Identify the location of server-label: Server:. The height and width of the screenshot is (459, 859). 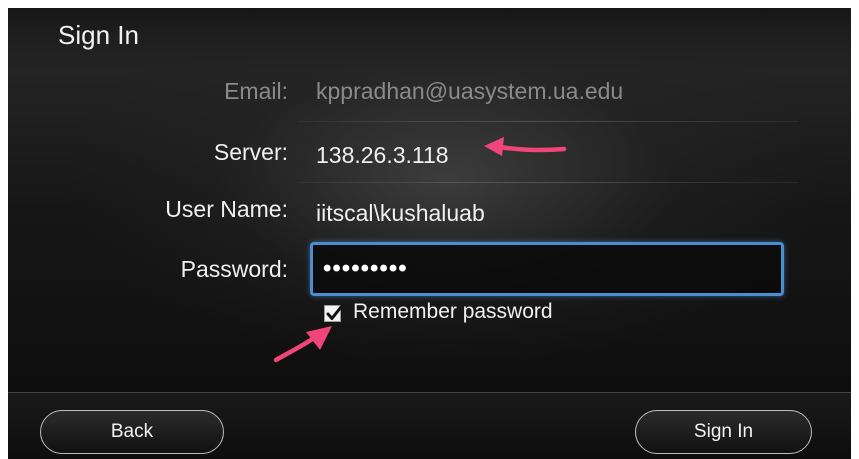
(250, 152).